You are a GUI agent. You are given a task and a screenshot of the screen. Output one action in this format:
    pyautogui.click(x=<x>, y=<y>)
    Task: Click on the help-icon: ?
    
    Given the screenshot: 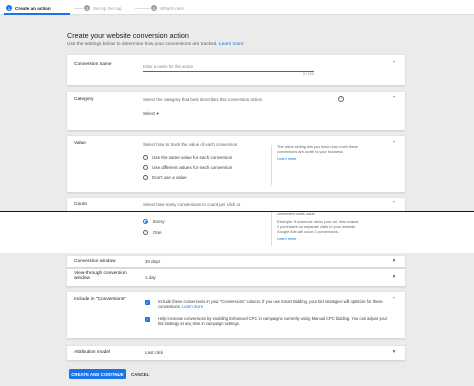 What is the action you would take?
    pyautogui.click(x=341, y=99)
    